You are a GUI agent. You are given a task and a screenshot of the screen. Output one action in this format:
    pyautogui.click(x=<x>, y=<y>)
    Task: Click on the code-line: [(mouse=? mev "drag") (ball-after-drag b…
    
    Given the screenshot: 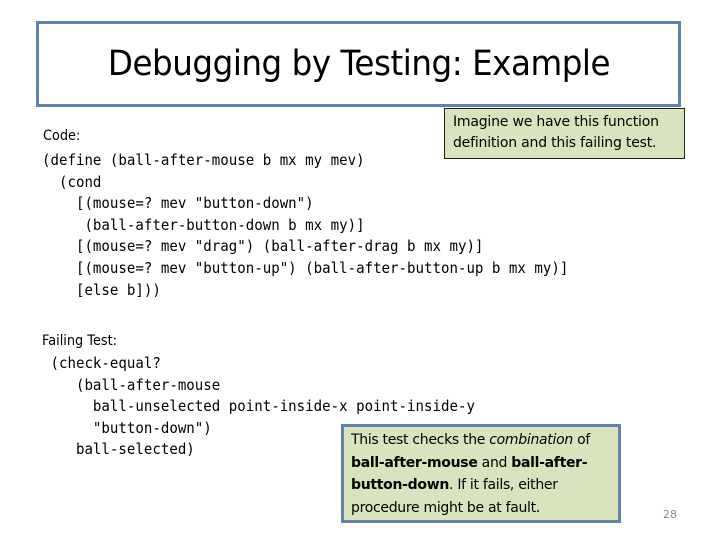 What is the action you would take?
    pyautogui.click(x=263, y=246)
    